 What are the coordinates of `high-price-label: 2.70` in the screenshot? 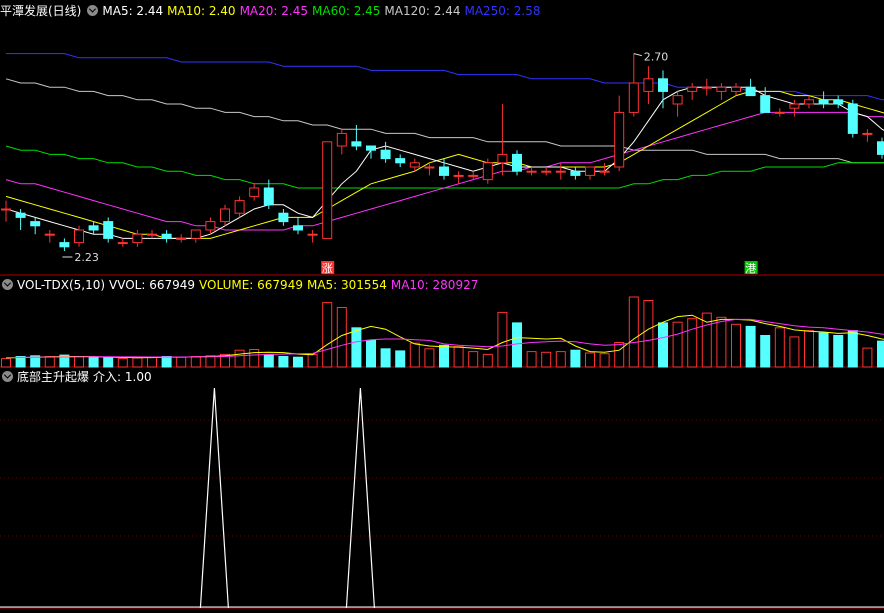 It's located at (656, 57).